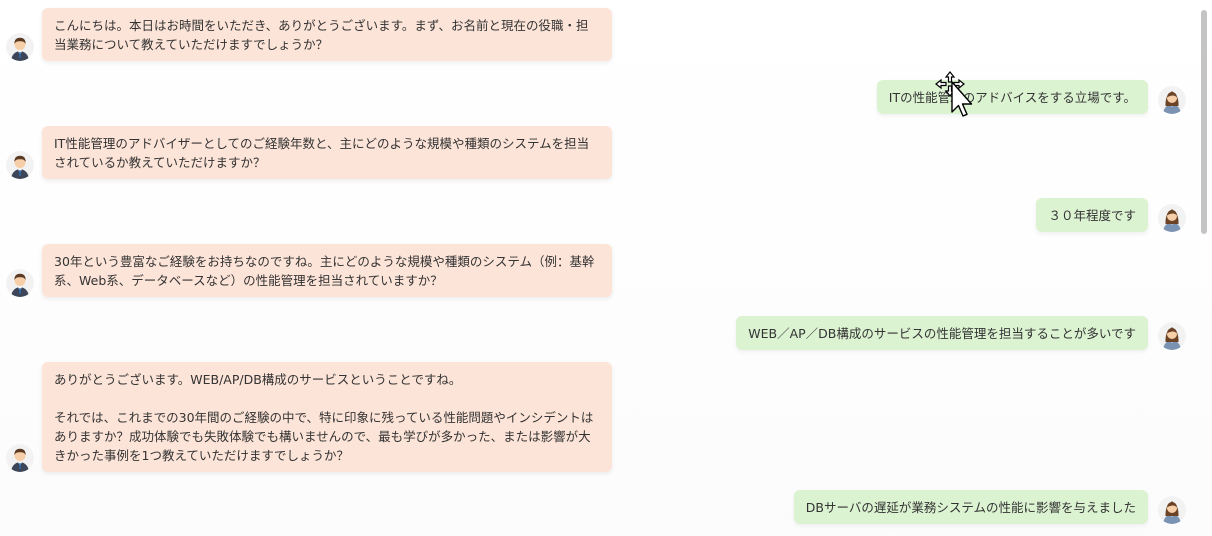 The width and height of the screenshot is (1212, 536). I want to click on user-message: ITの性能管理のアドバイスをする立場です。, so click(1031, 97).